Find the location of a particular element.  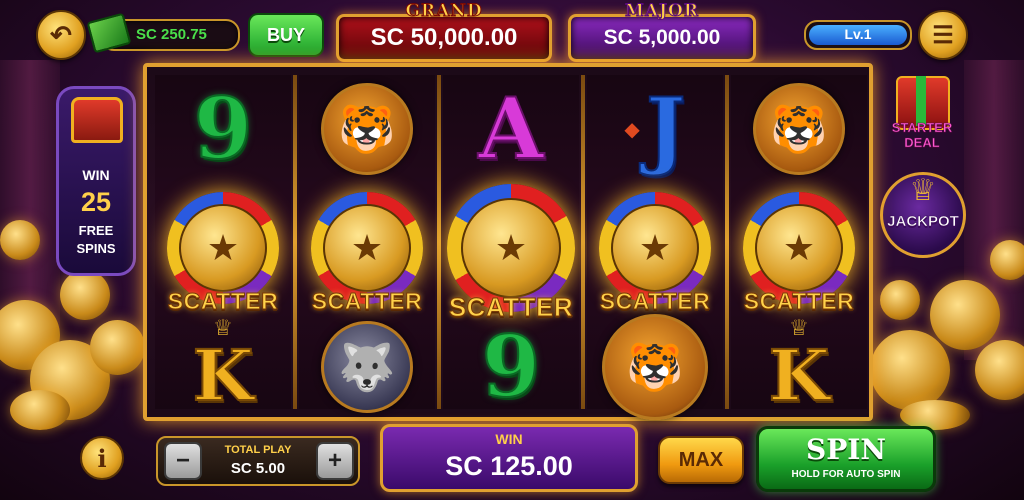

reel-3-scatter: ★ SCATTER is located at coordinates (511, 249).